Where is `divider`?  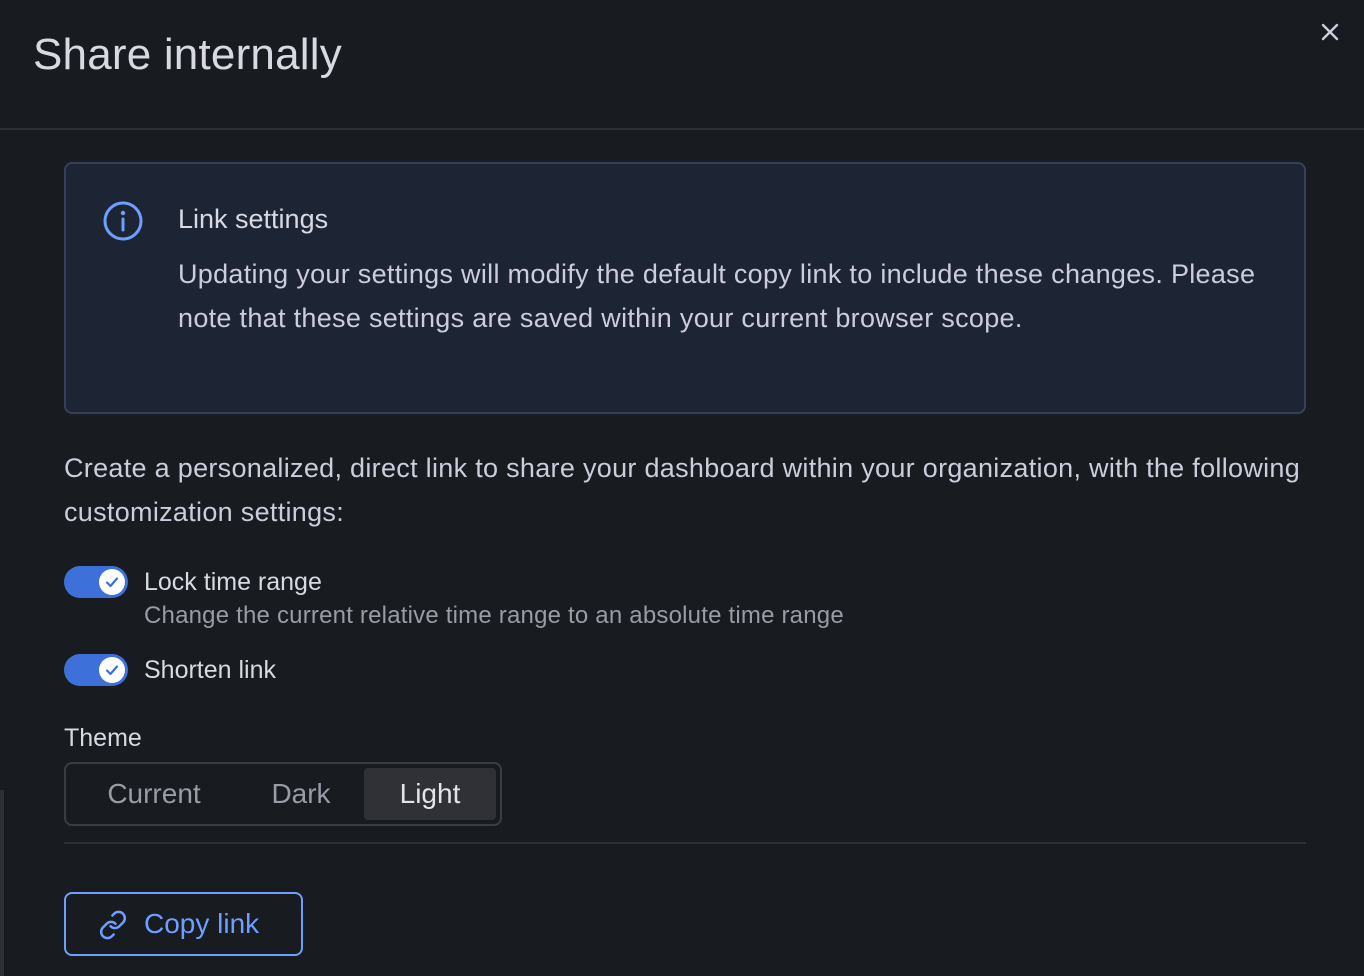
divider is located at coordinates (685, 843).